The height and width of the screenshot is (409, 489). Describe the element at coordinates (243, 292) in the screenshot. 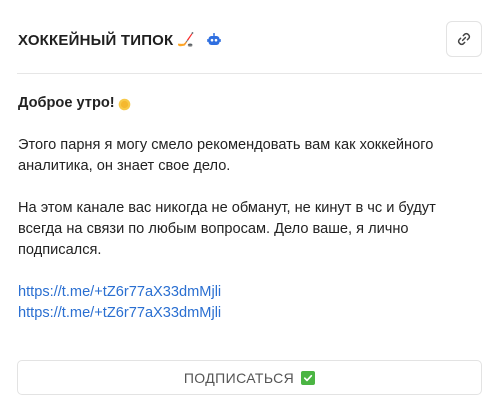

I see `invite-link-1: https://t.me/+tZ6r77aX33dmMjli` at that location.